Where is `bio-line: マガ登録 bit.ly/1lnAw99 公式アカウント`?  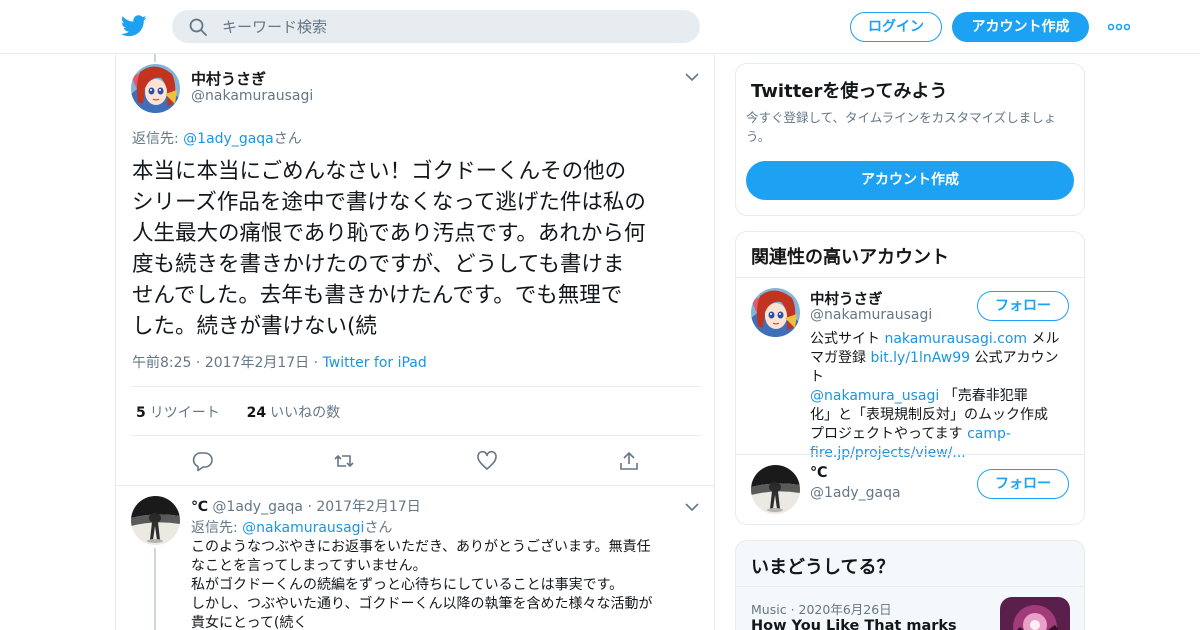
bio-line: マガ登録 bit.ly/1lnAw99 公式アカウント is located at coordinates (941, 368).